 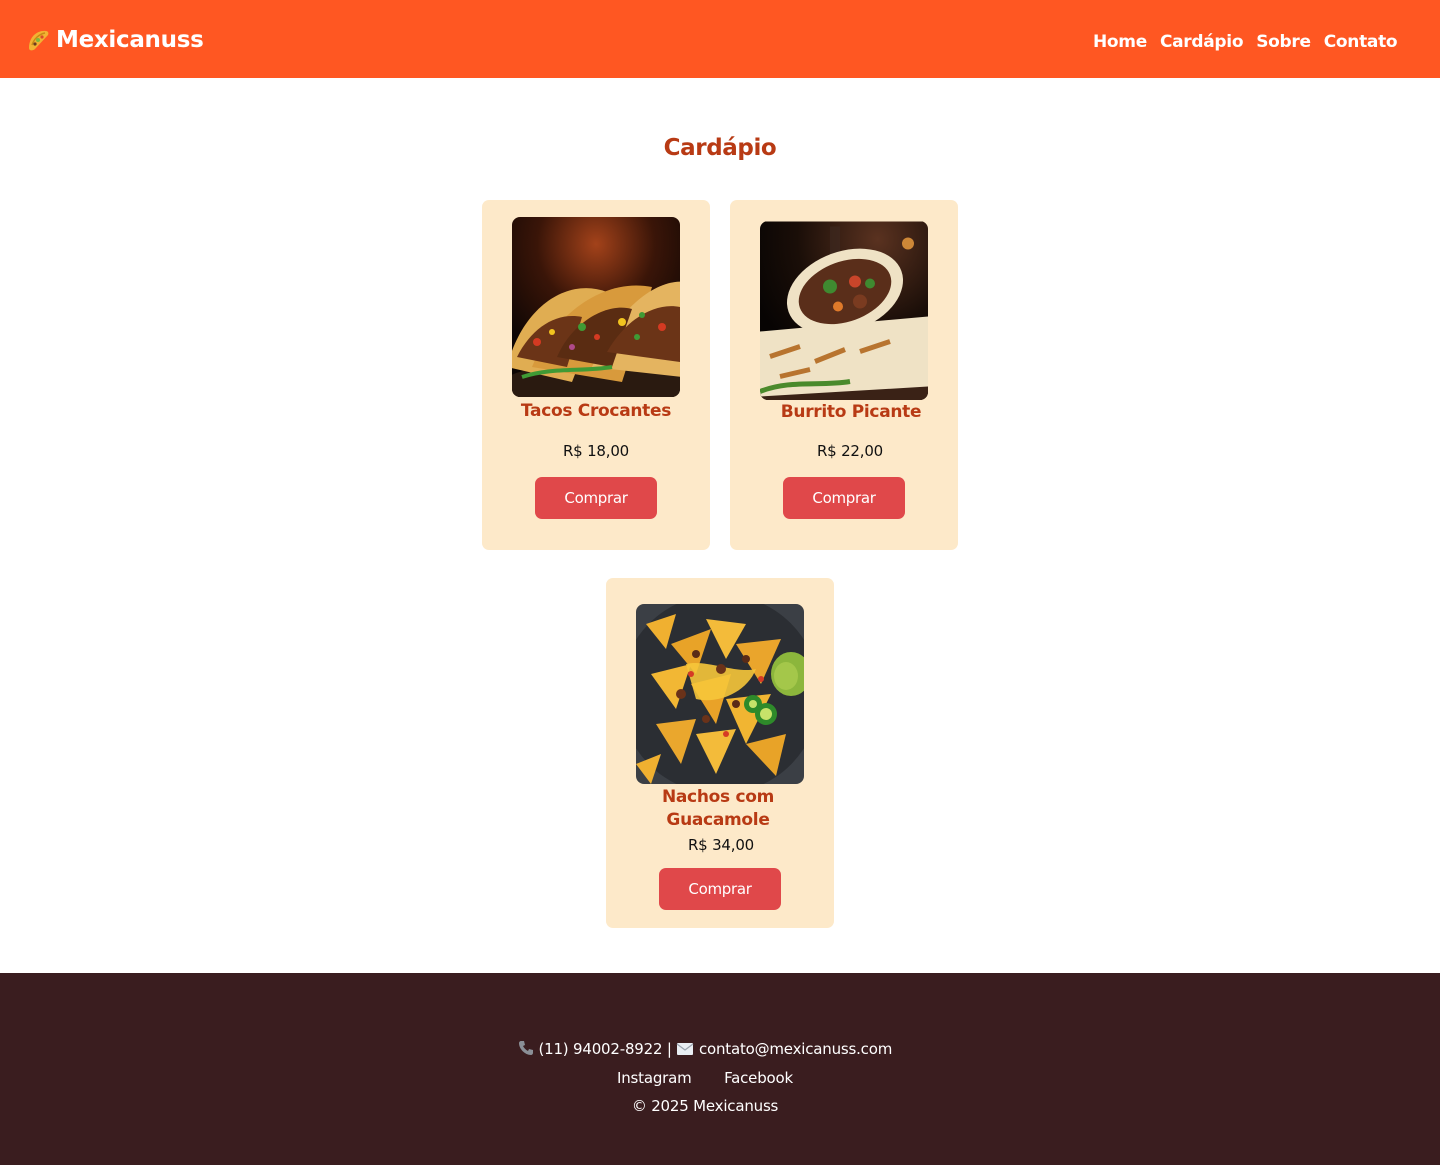 I want to click on menu-card-nachos: Nachos com Guacamole R$ 34,00 Comprar, so click(x=720, y=753).